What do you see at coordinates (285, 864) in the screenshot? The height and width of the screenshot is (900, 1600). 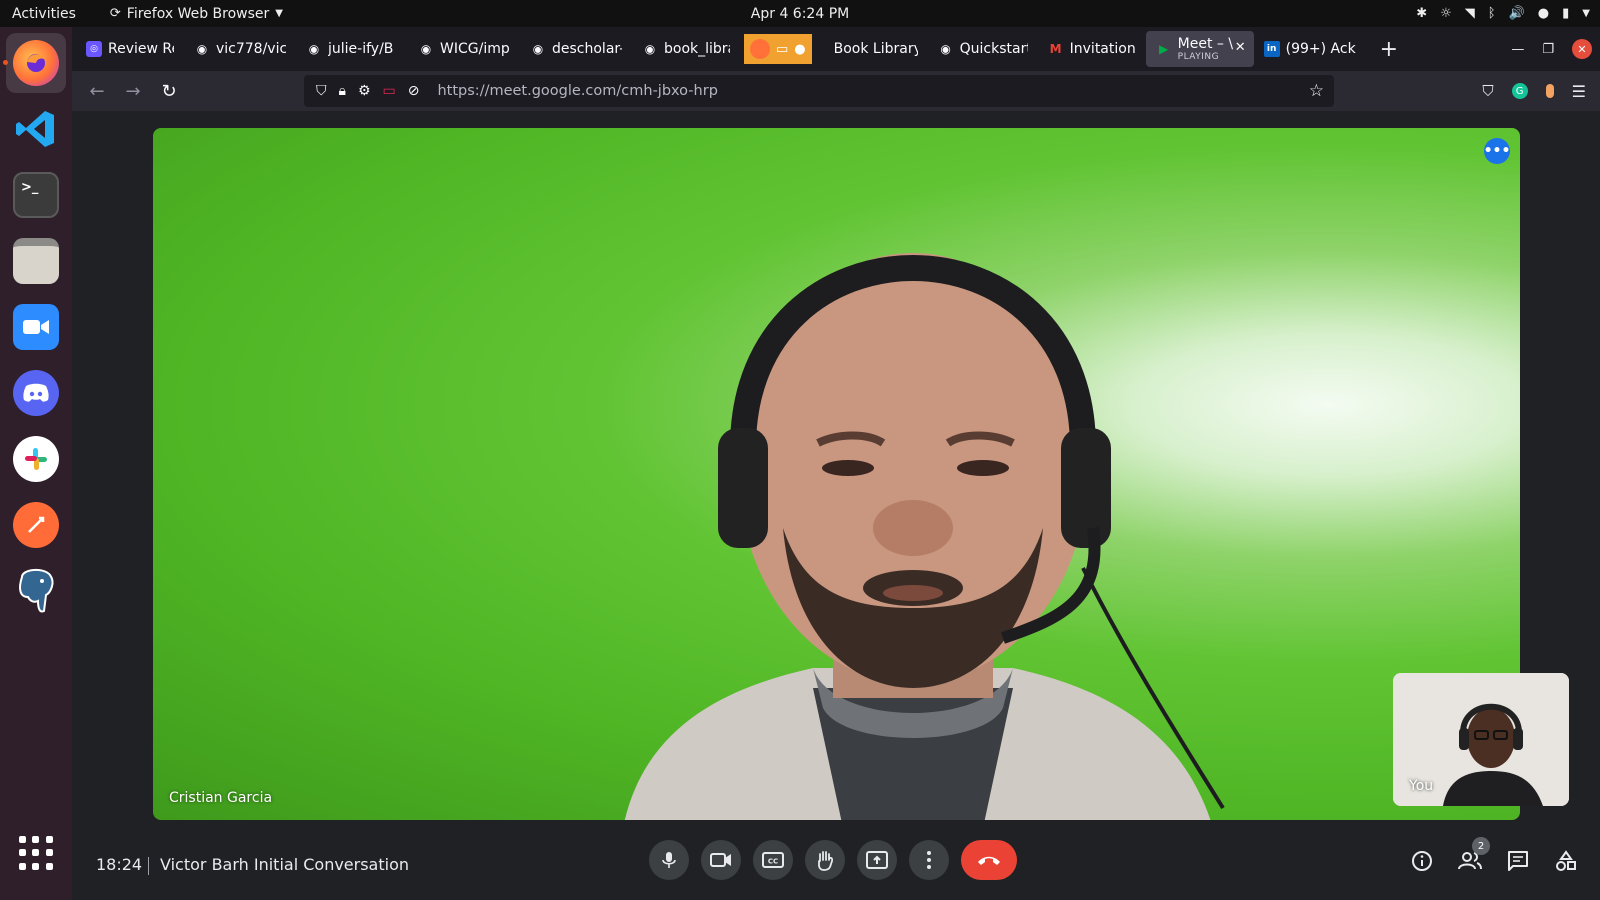 I see `meeting-title: Victor Barh Initial Conversation` at bounding box center [285, 864].